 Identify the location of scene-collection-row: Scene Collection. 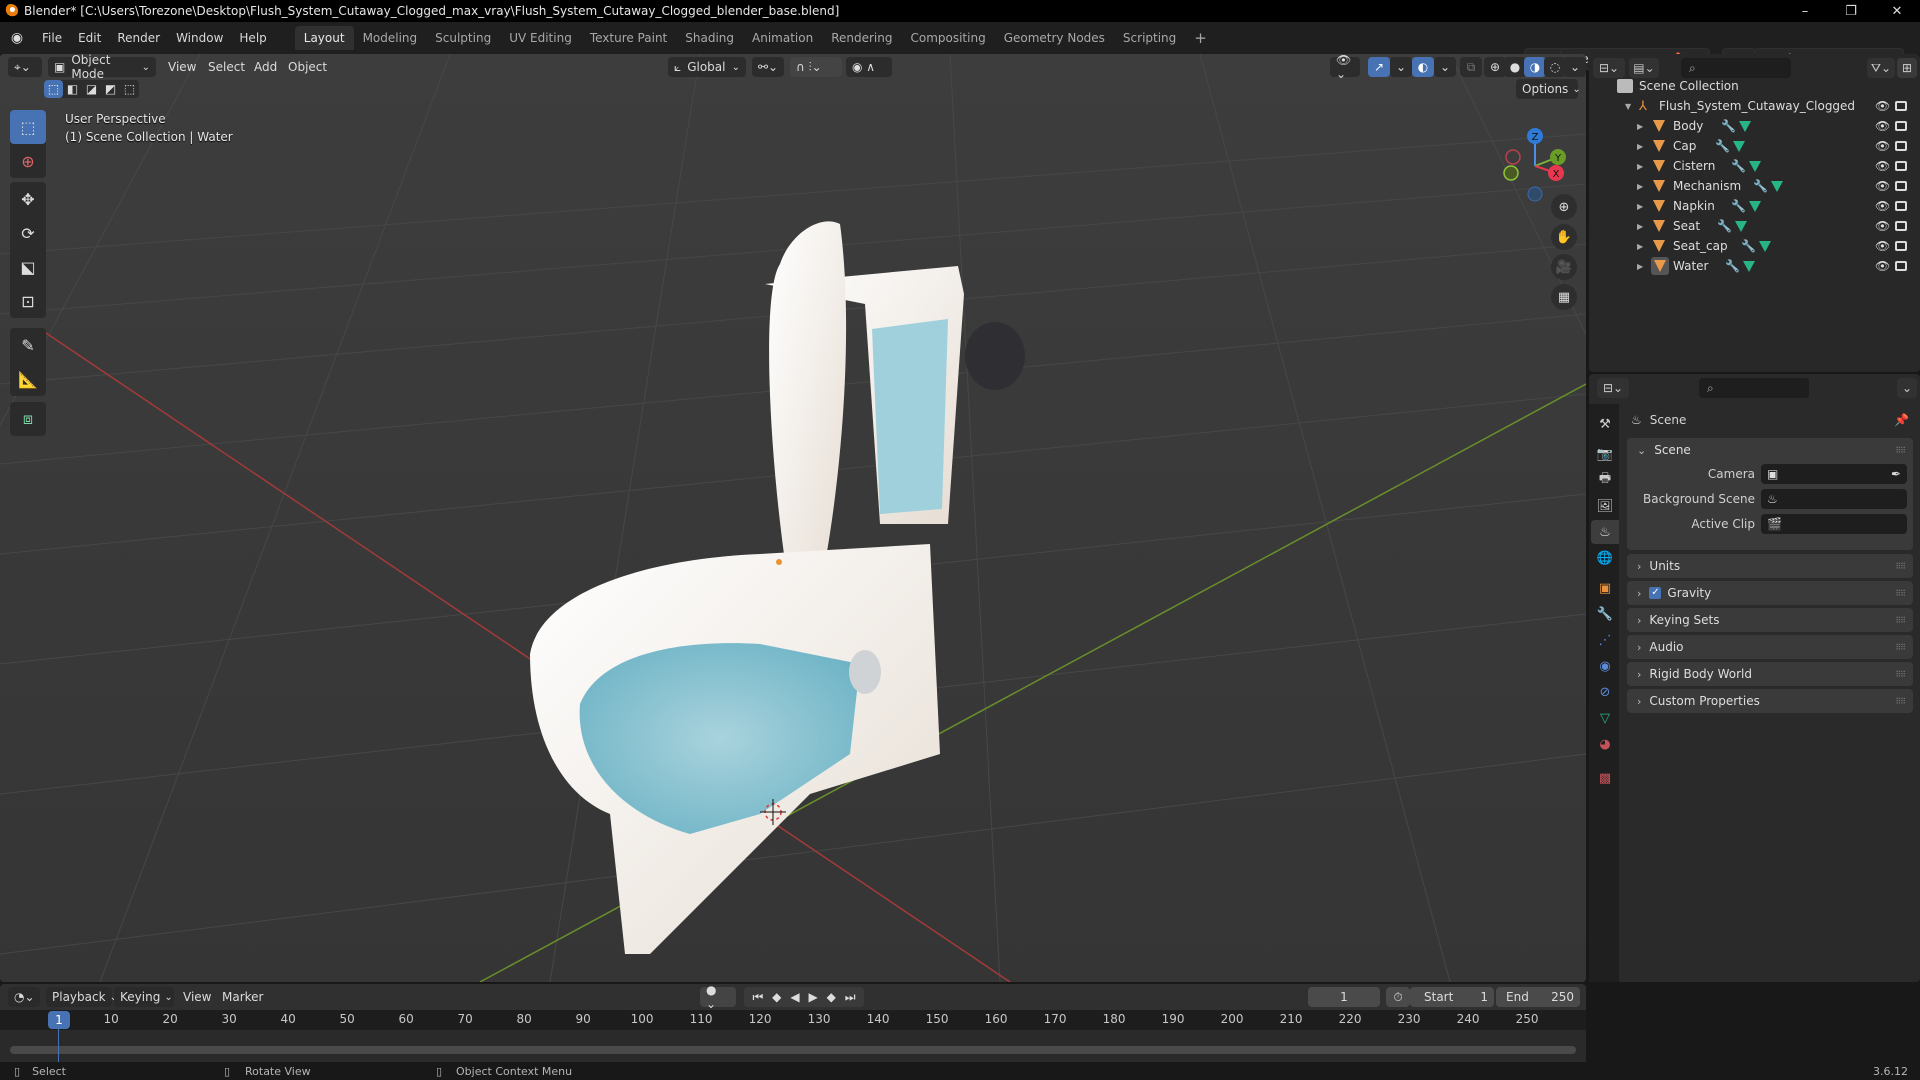
(1754, 86).